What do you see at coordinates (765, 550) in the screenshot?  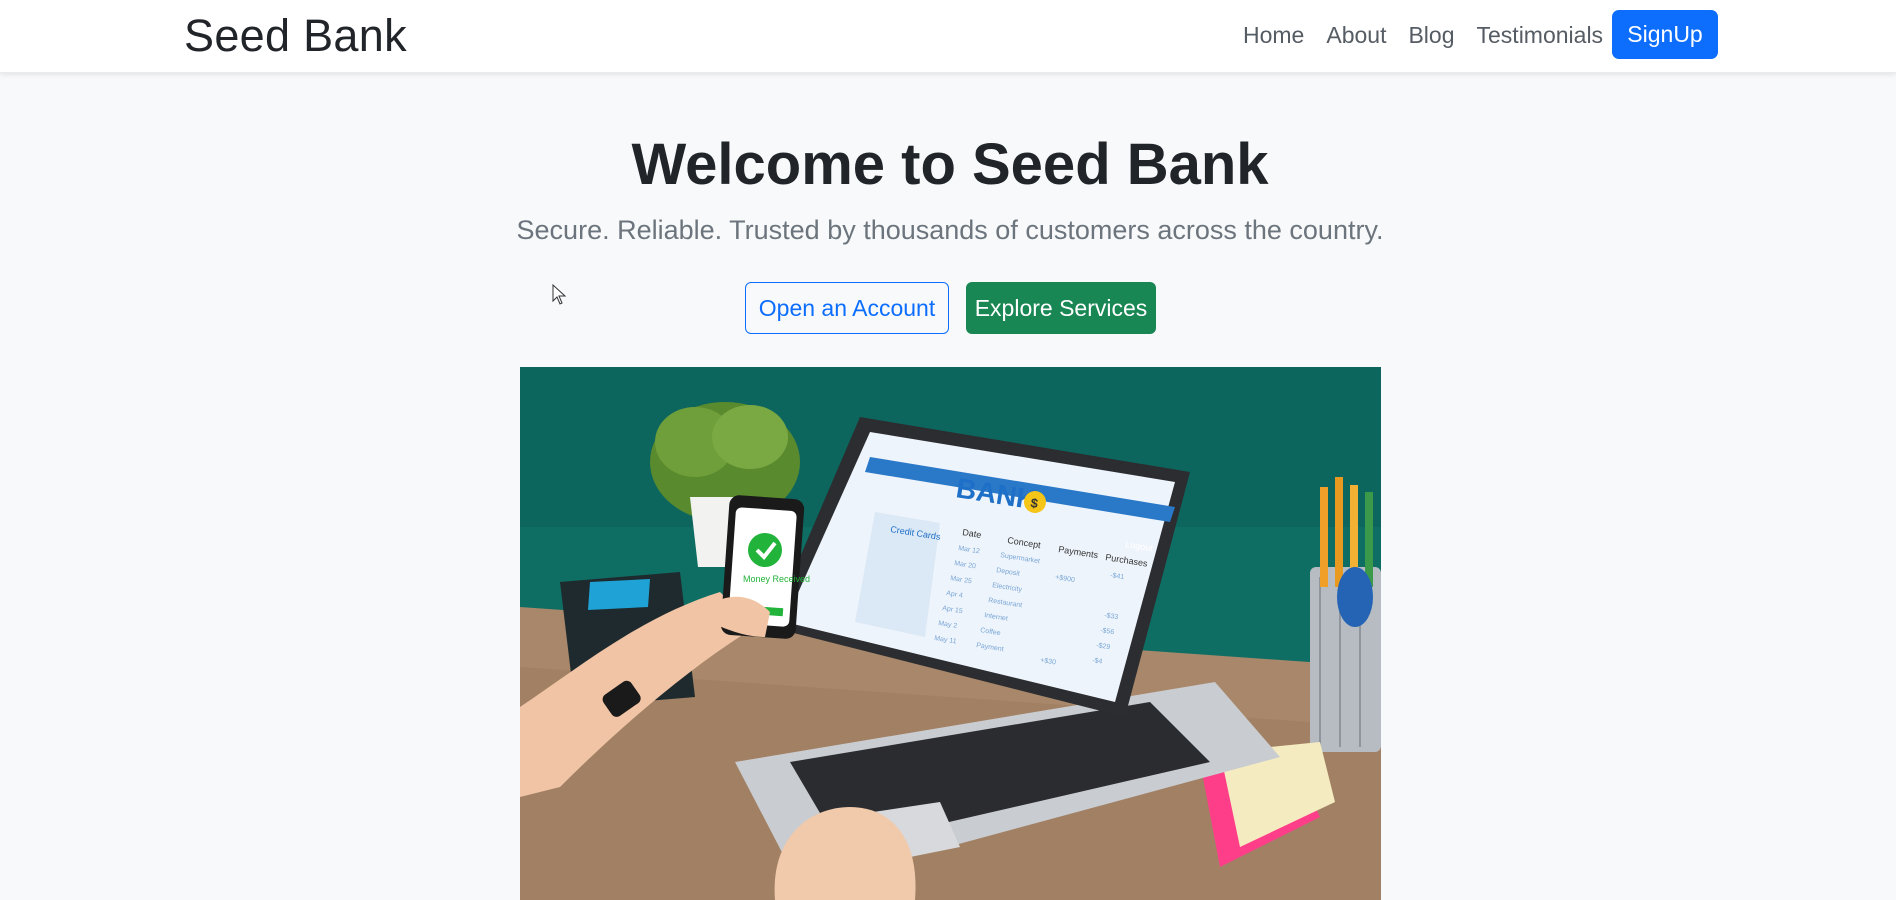 I see `check-circle-icon` at bounding box center [765, 550].